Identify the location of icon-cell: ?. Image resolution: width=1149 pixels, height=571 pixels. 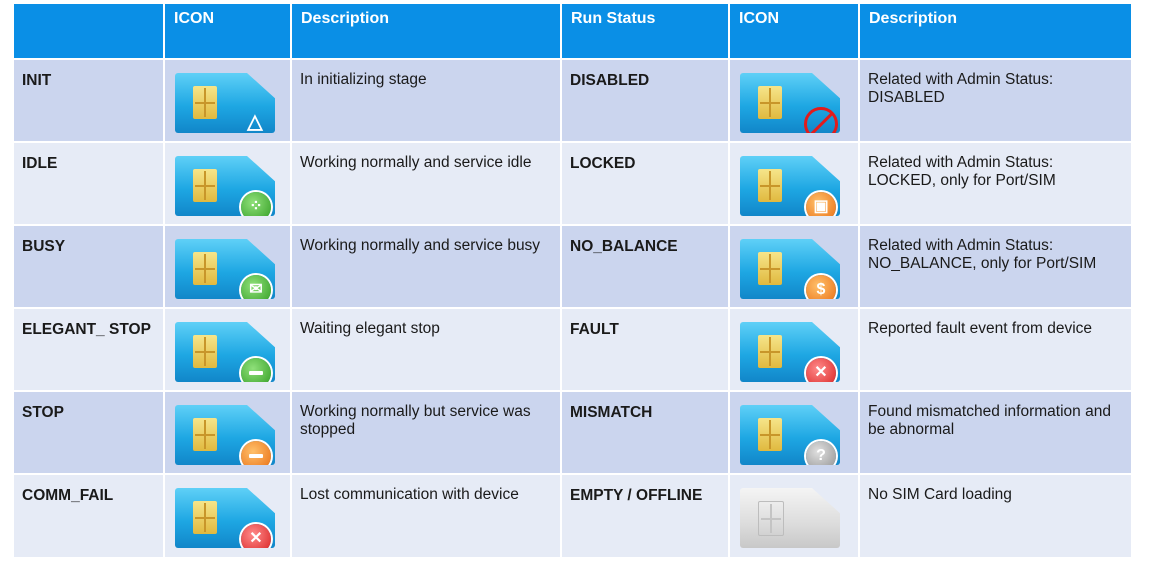
(794, 432).